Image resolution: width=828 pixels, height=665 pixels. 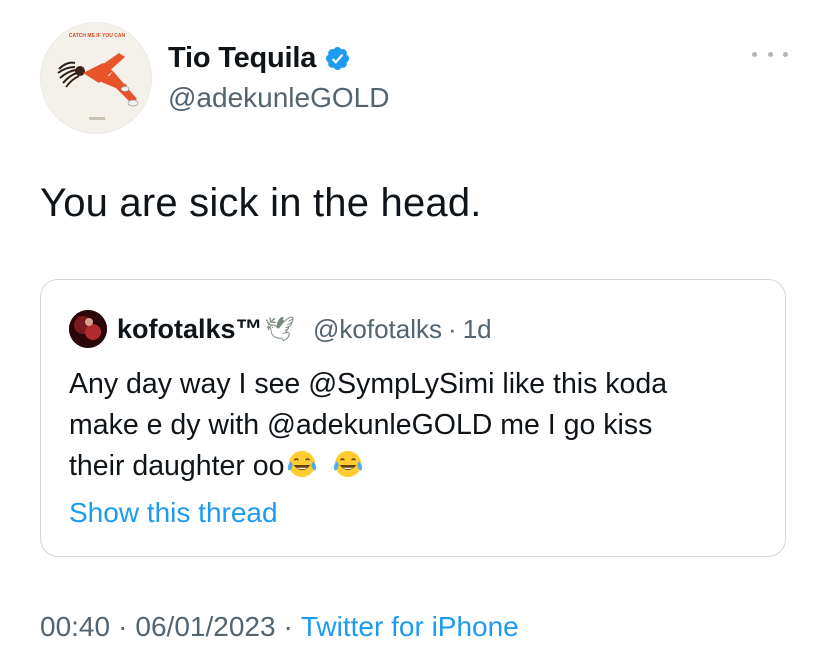 What do you see at coordinates (177, 466) in the screenshot?
I see `quoted-text-line: their daughter oo` at bounding box center [177, 466].